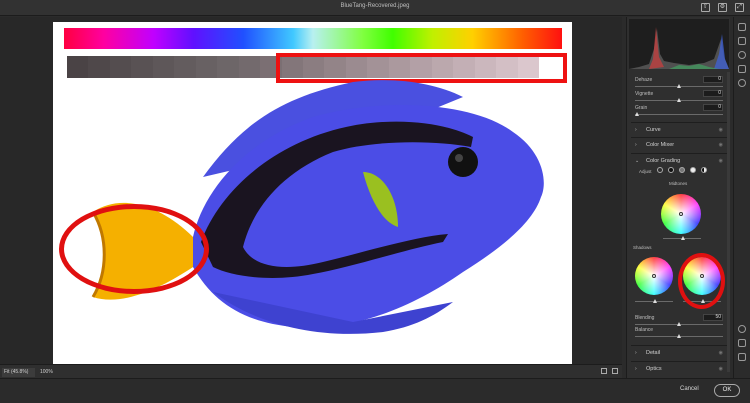 The width and height of the screenshot is (750, 403). I want to click on right-toolbar, so click(741, 197).